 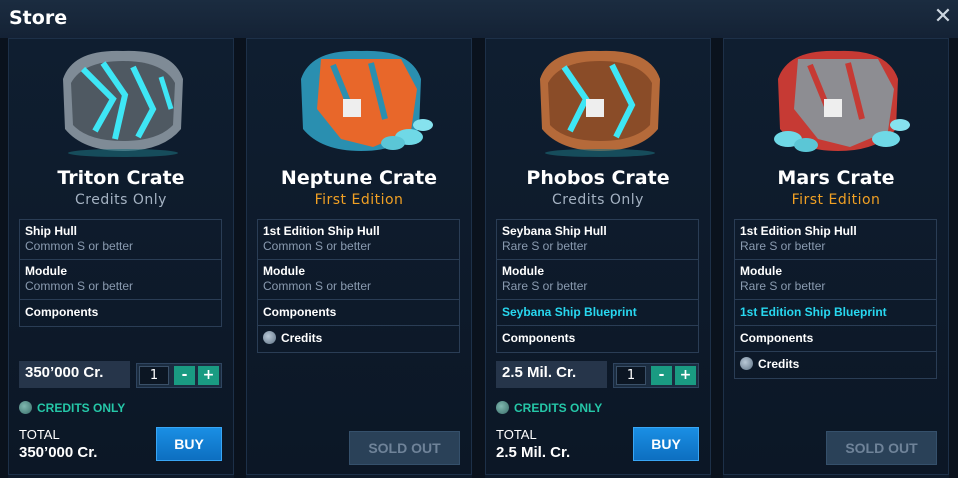 I want to click on neptune-crate-image, so click(x=367, y=100).